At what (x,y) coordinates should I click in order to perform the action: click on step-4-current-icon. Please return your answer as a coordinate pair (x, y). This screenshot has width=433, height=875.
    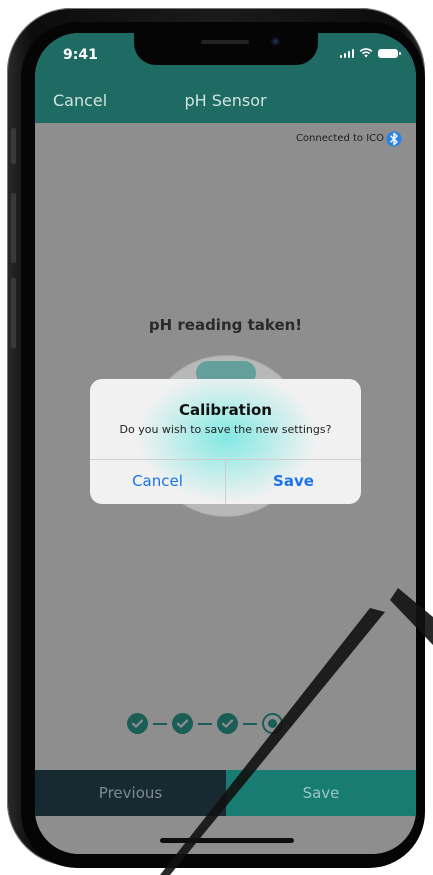
    Looking at the image, I should click on (272, 723).